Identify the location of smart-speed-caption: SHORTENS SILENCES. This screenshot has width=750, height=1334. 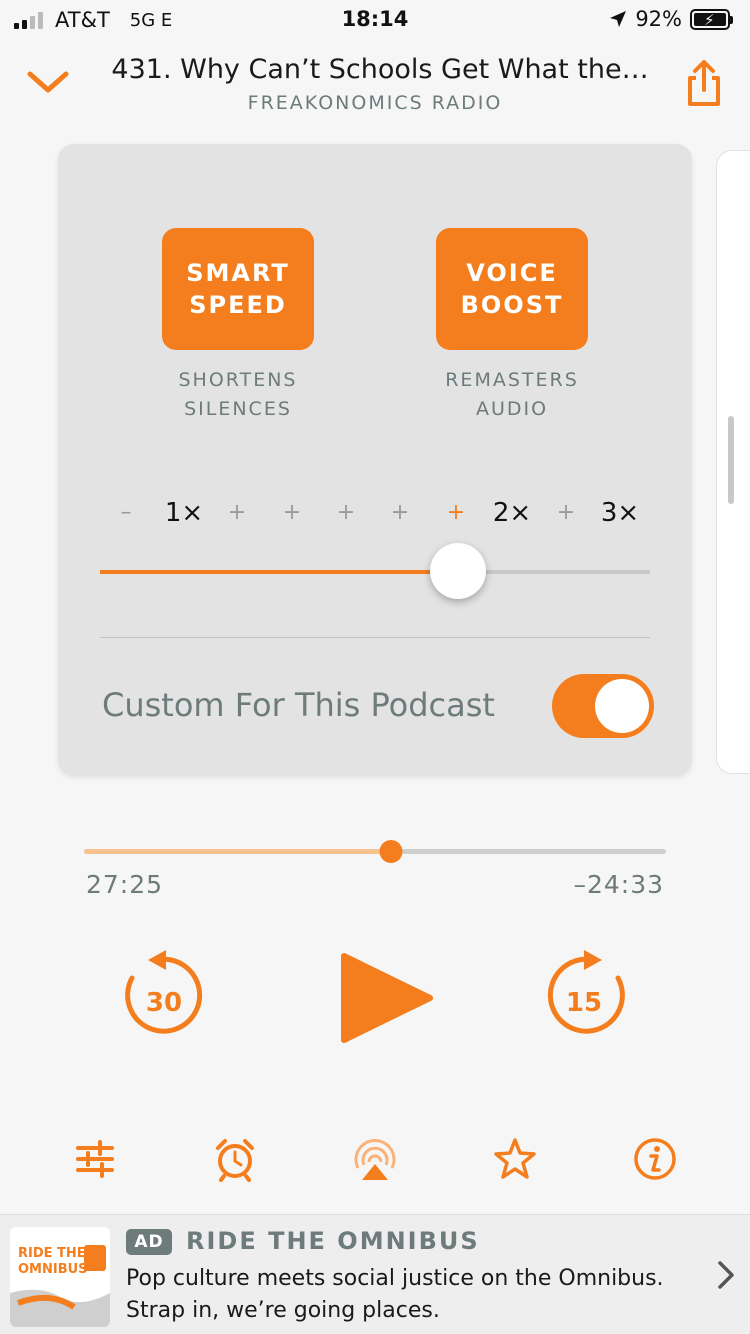
(238, 394).